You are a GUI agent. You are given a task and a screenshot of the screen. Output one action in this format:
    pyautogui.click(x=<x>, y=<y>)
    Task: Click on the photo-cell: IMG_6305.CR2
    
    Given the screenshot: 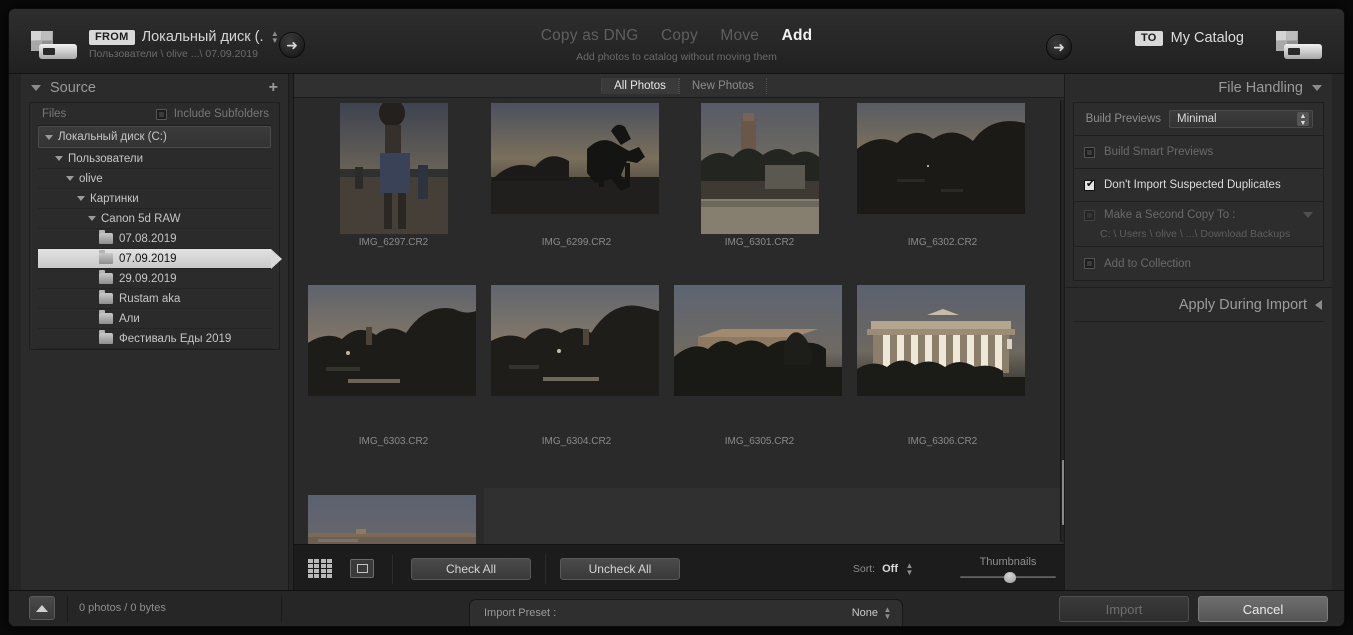 What is the action you would take?
    pyautogui.click(x=759, y=370)
    